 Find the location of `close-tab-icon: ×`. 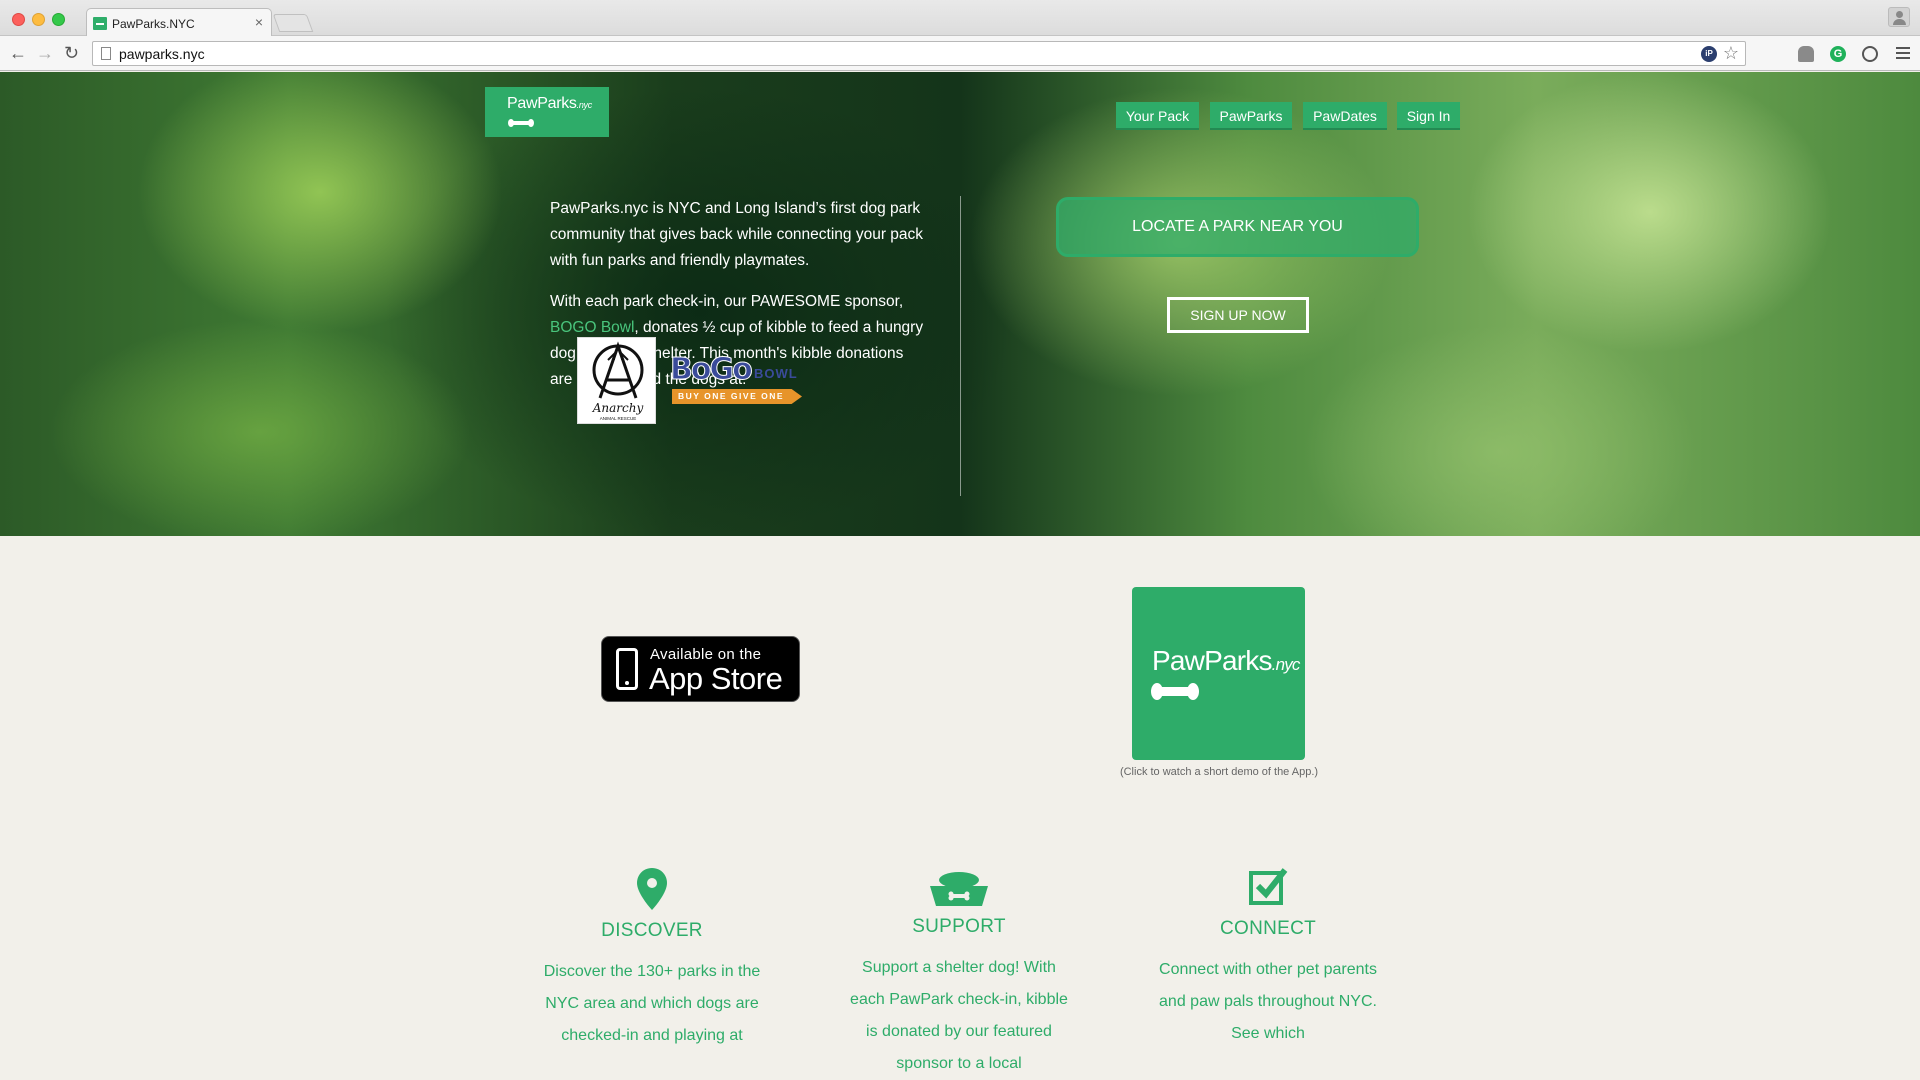

close-tab-icon: × is located at coordinates (259, 22).